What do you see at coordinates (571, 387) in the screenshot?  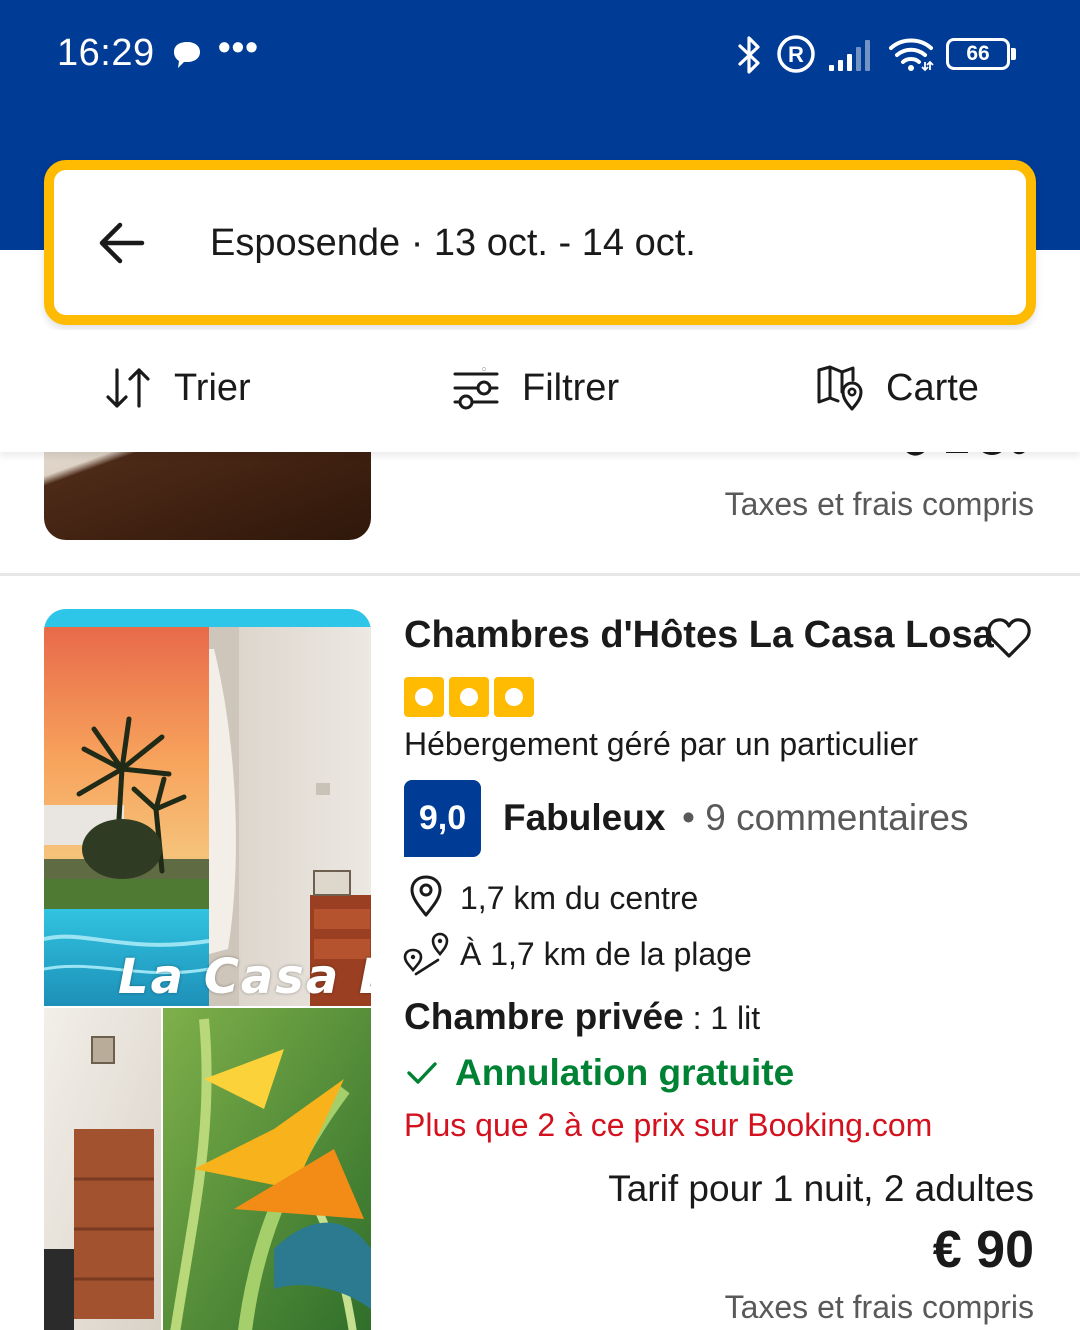 I see `filter-label: Filtrer` at bounding box center [571, 387].